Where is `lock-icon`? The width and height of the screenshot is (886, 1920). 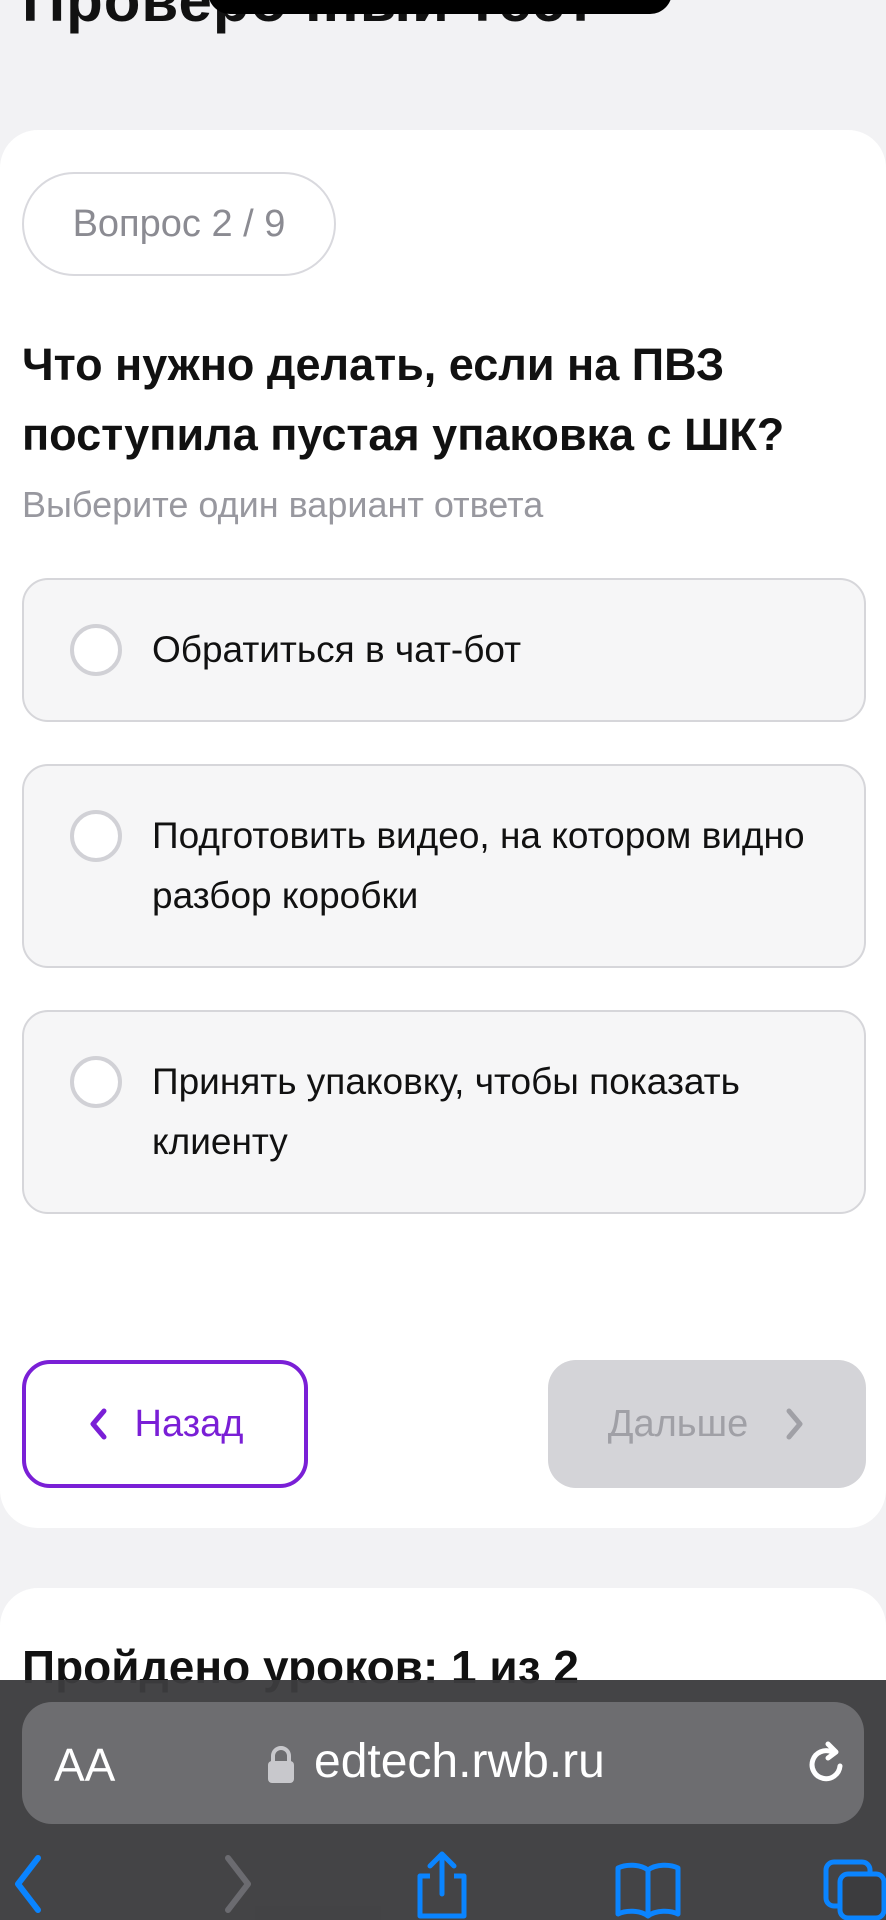 lock-icon is located at coordinates (281, 1764).